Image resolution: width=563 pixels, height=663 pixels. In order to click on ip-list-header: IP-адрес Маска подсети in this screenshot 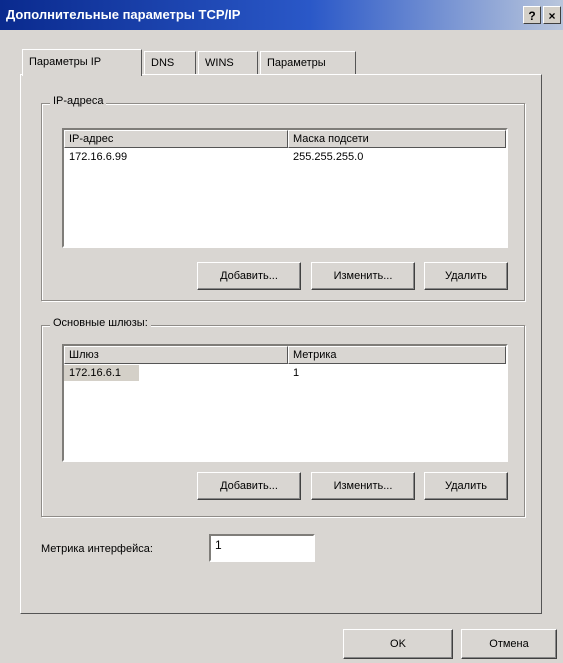, I will do `click(285, 139)`.